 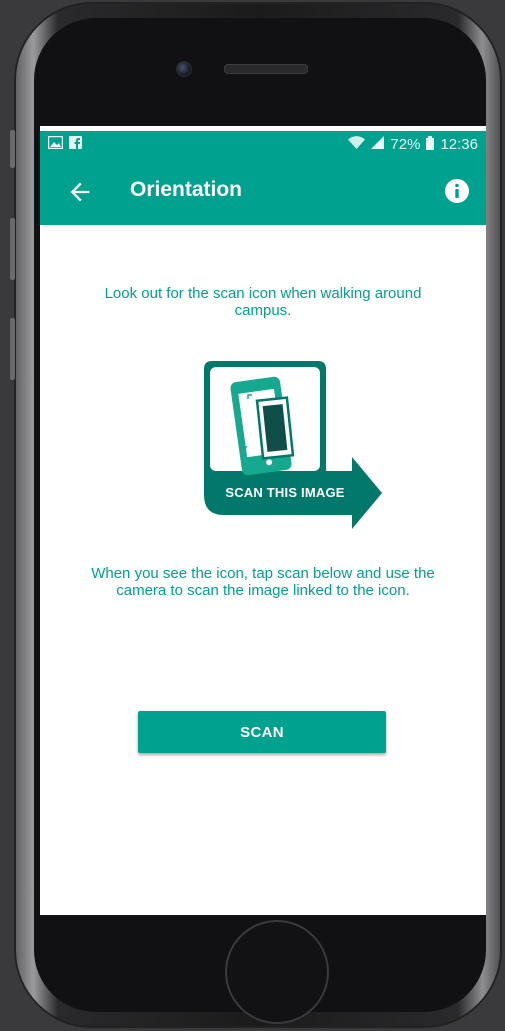 I want to click on facebook-notification-icon, so click(x=75, y=144).